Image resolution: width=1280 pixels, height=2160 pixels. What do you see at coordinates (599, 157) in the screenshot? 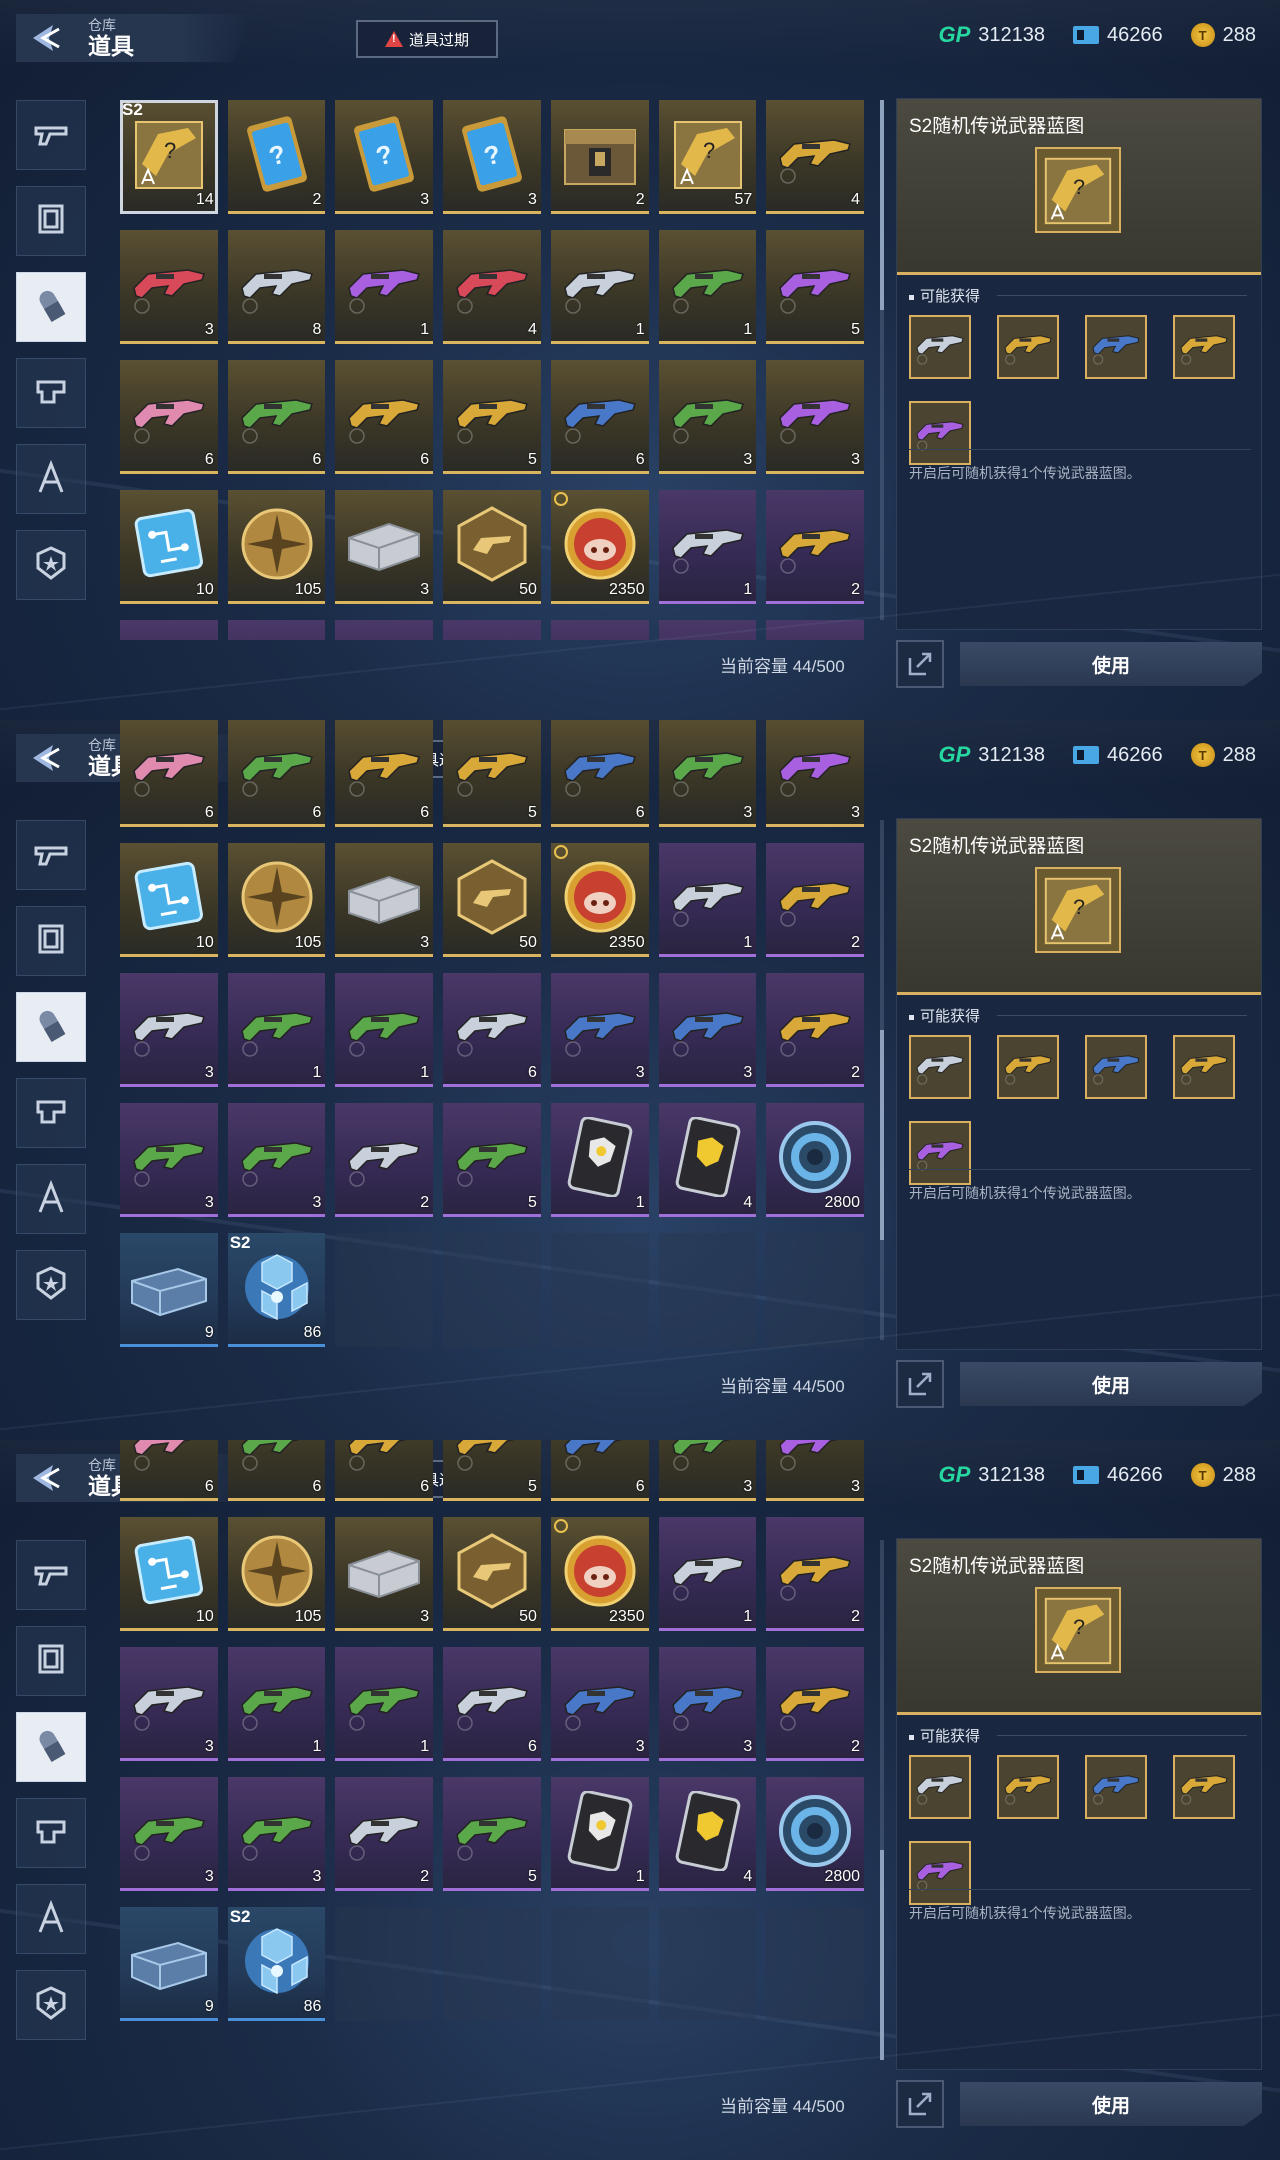
I see `item-slot-crate: 2` at bounding box center [599, 157].